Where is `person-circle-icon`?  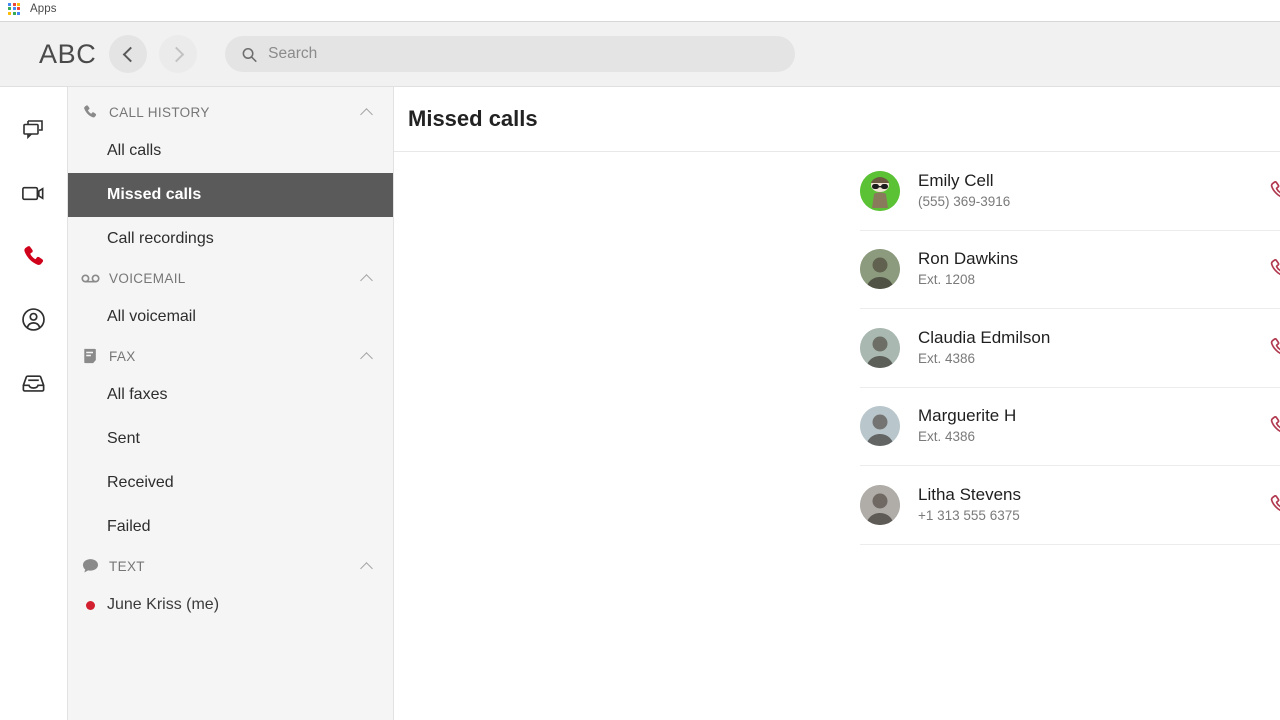
person-circle-icon is located at coordinates (33, 319).